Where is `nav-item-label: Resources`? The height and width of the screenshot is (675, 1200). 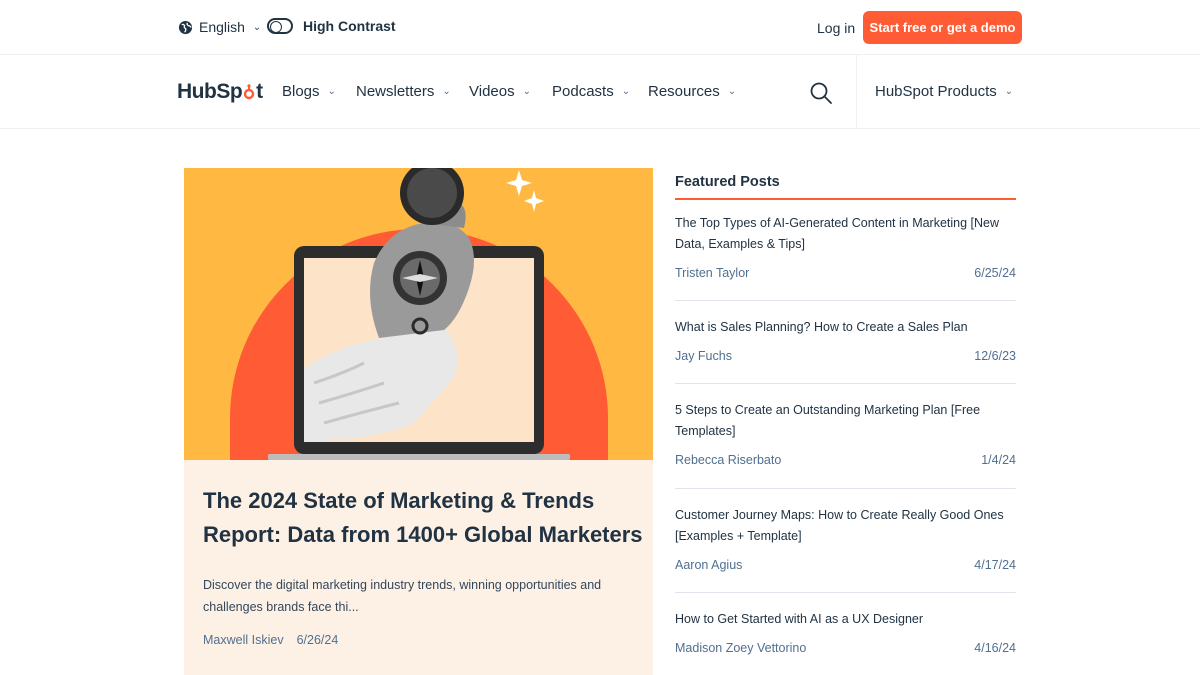
nav-item-label: Resources is located at coordinates (684, 91).